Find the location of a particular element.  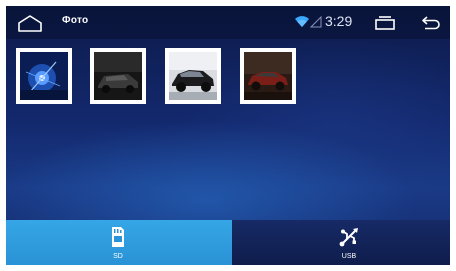

black-car-photo is located at coordinates (193, 76).